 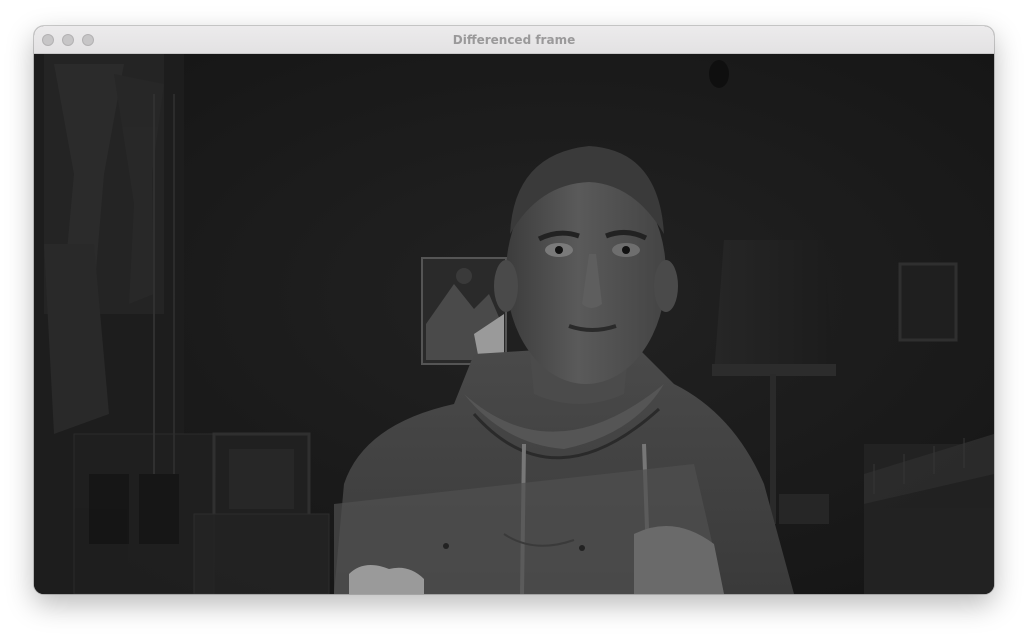 I want to click on ceiling-bulb, so click(x=719, y=74).